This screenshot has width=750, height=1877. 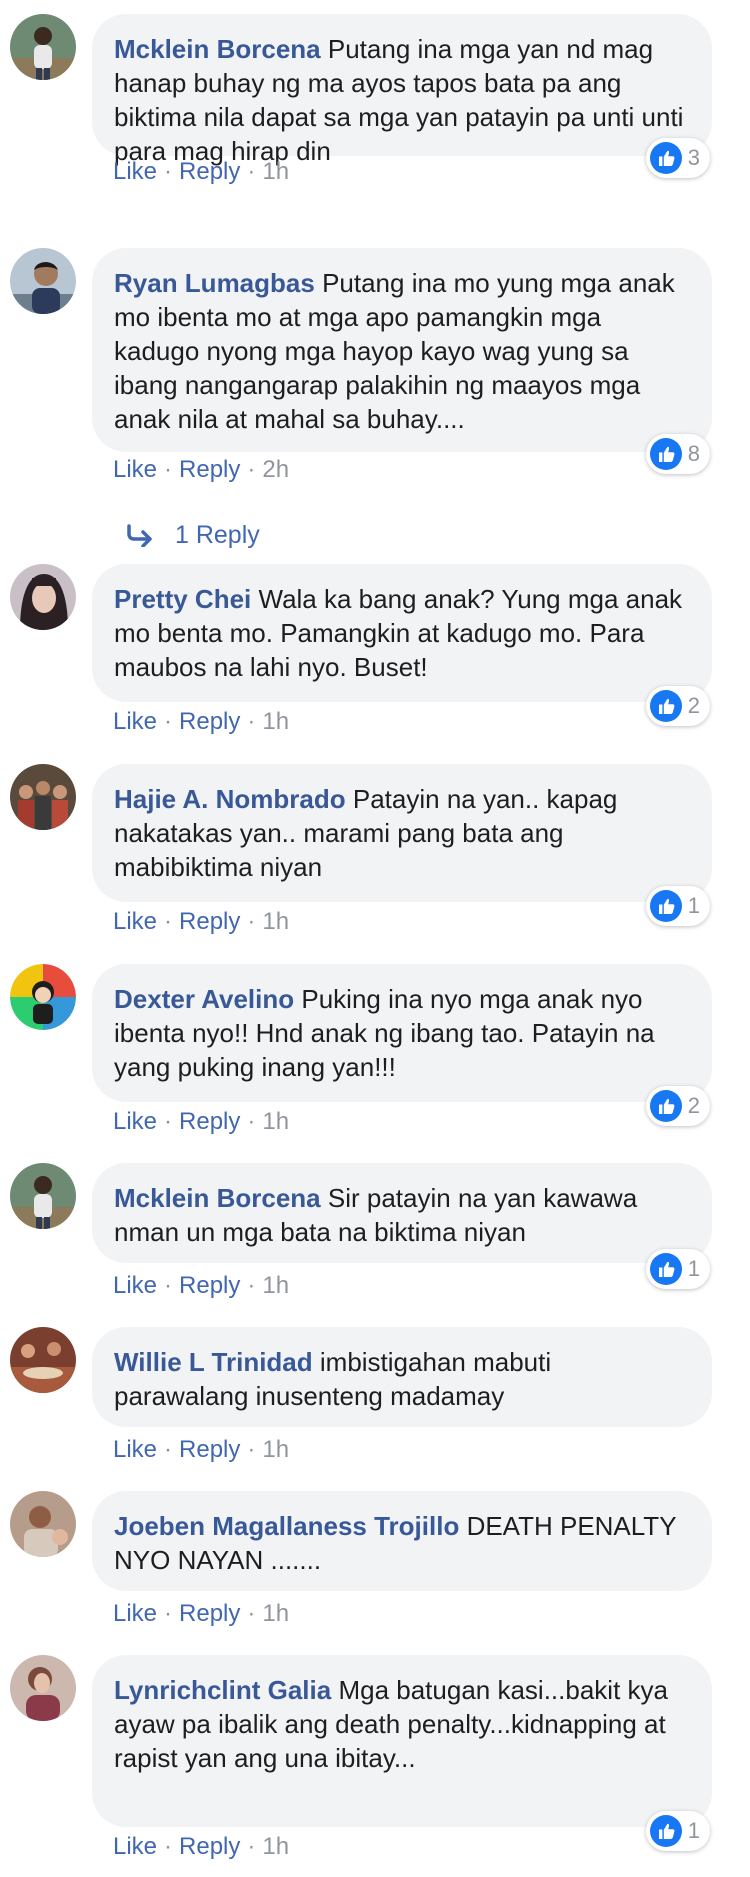 I want to click on reply-arrow-icon, so click(x=139, y=535).